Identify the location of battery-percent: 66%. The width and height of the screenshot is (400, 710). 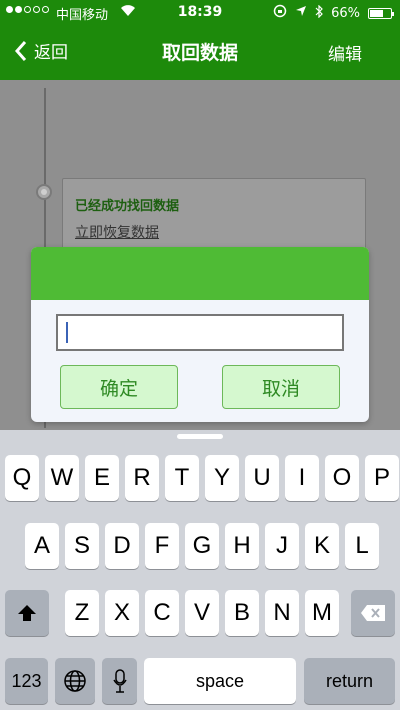
(345, 13).